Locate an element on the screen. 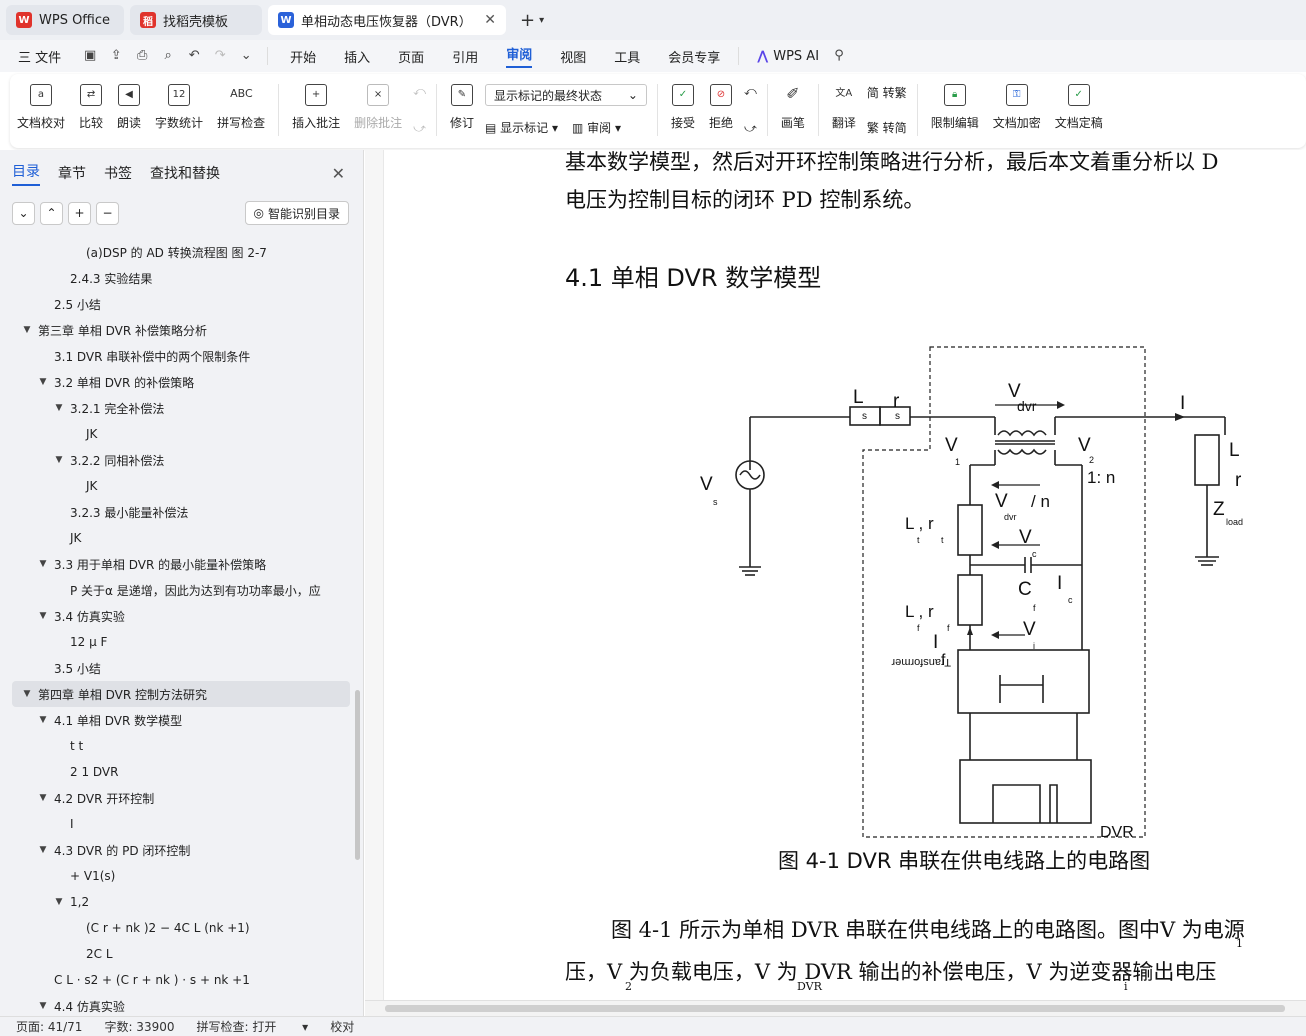  tab-toc: 目录 is located at coordinates (26, 173).